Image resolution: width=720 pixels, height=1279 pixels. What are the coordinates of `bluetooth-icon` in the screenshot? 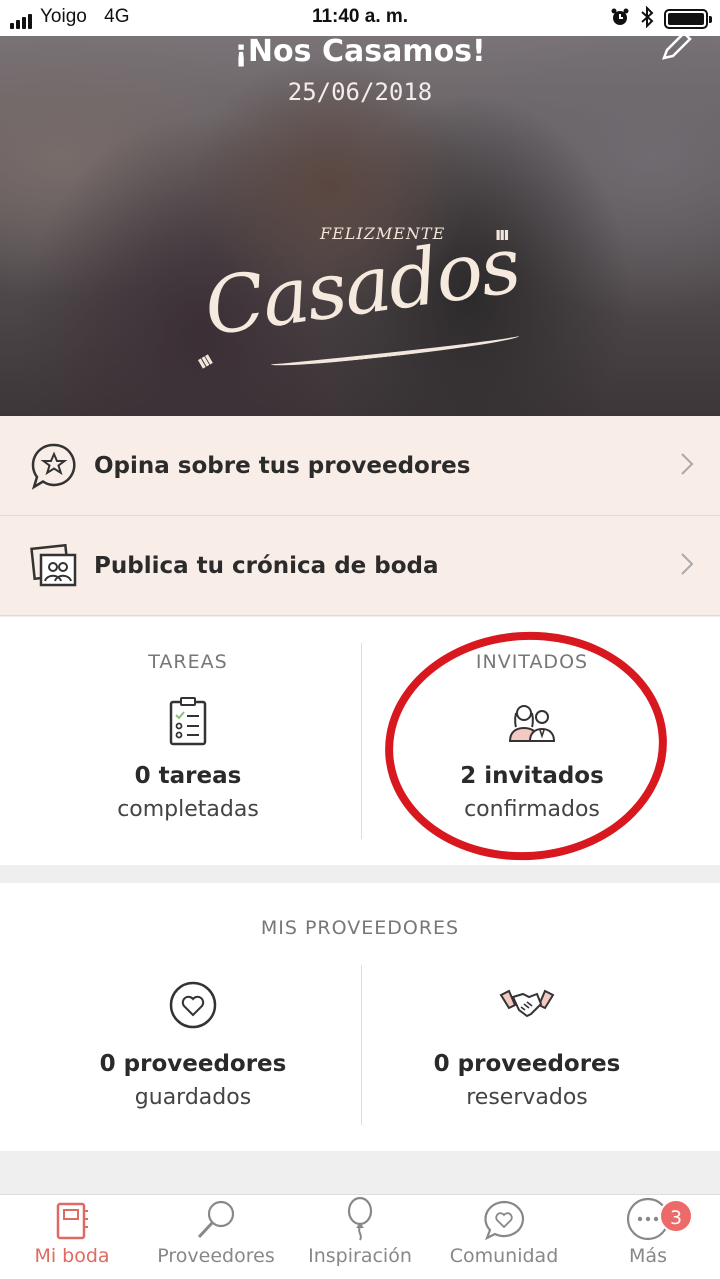 It's located at (647, 18).